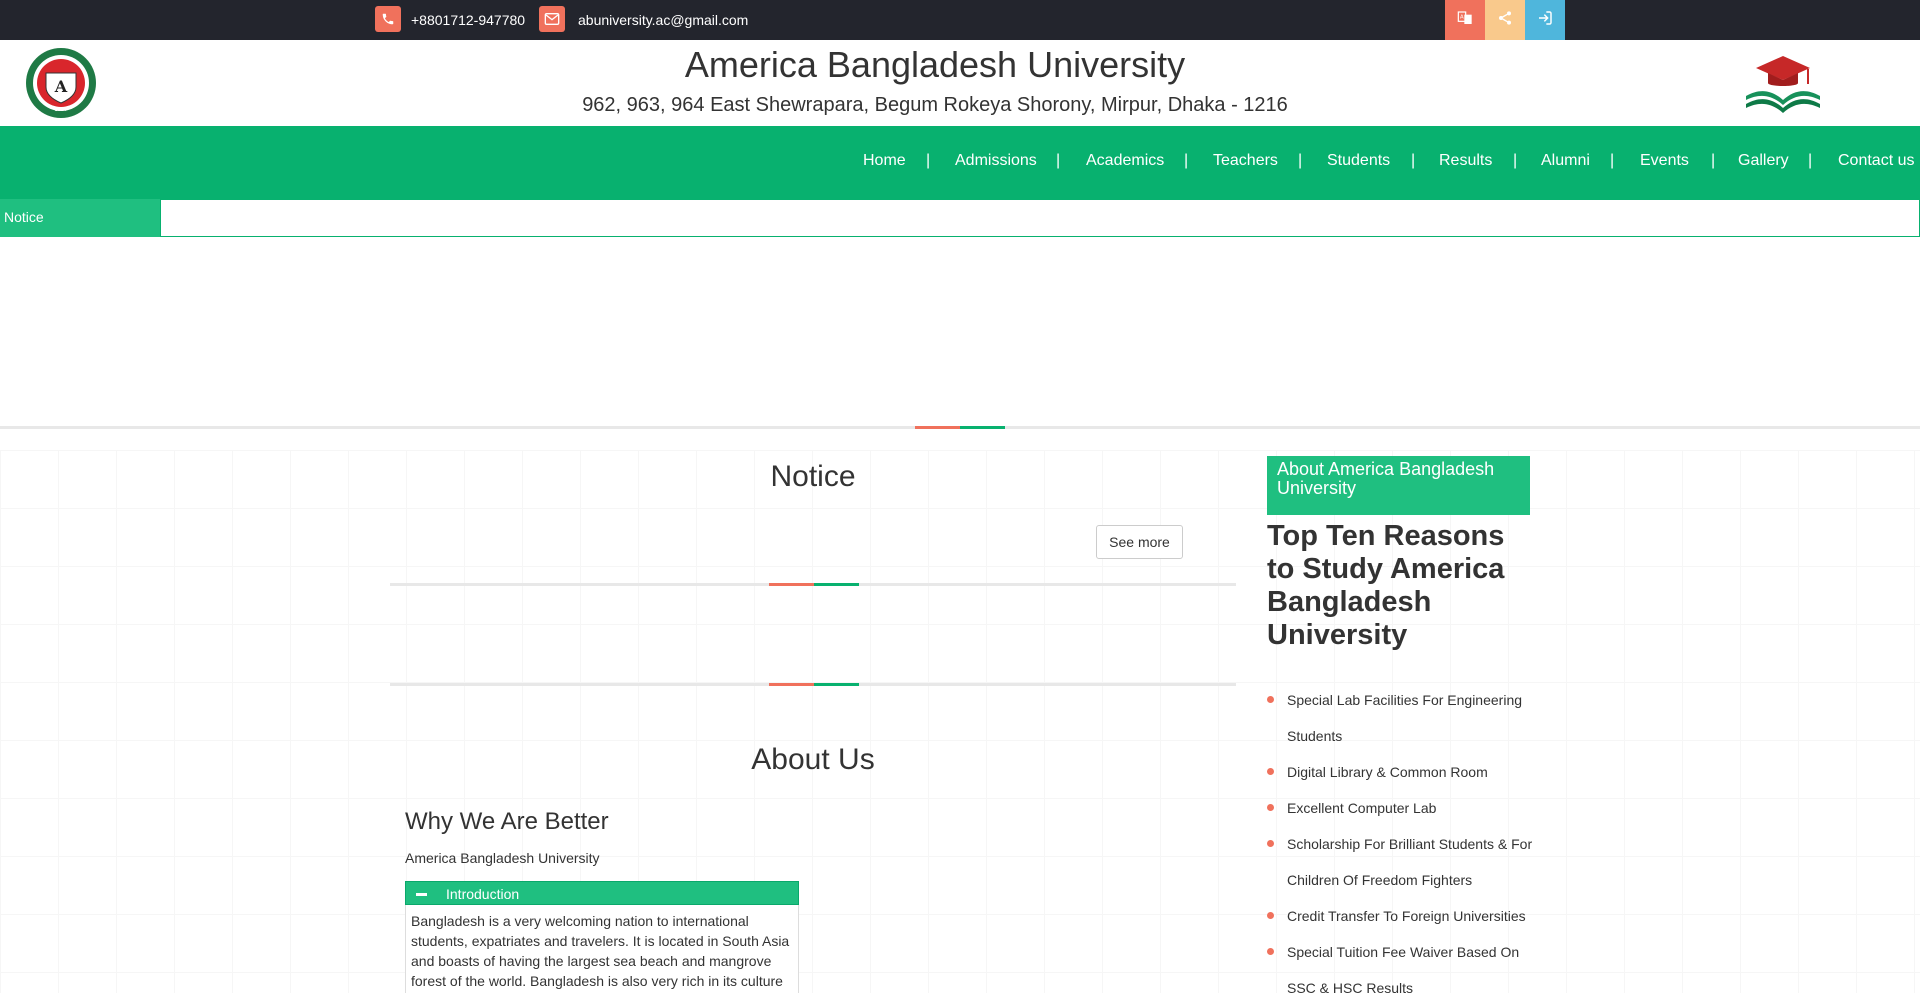 This screenshot has height=993, width=1920. Describe the element at coordinates (388, 19) in the screenshot. I see `phone-icon` at that location.